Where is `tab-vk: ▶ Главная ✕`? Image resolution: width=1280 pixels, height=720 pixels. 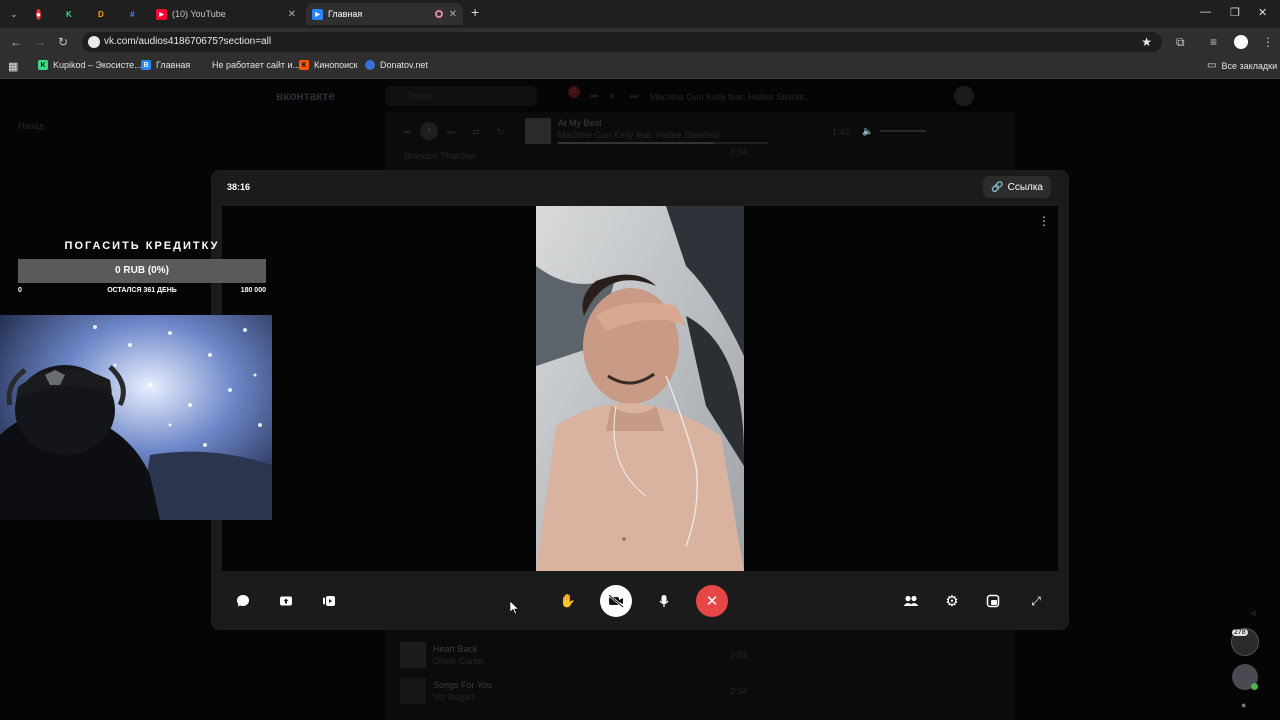 tab-vk: ▶ Главная ✕ is located at coordinates (384, 14).